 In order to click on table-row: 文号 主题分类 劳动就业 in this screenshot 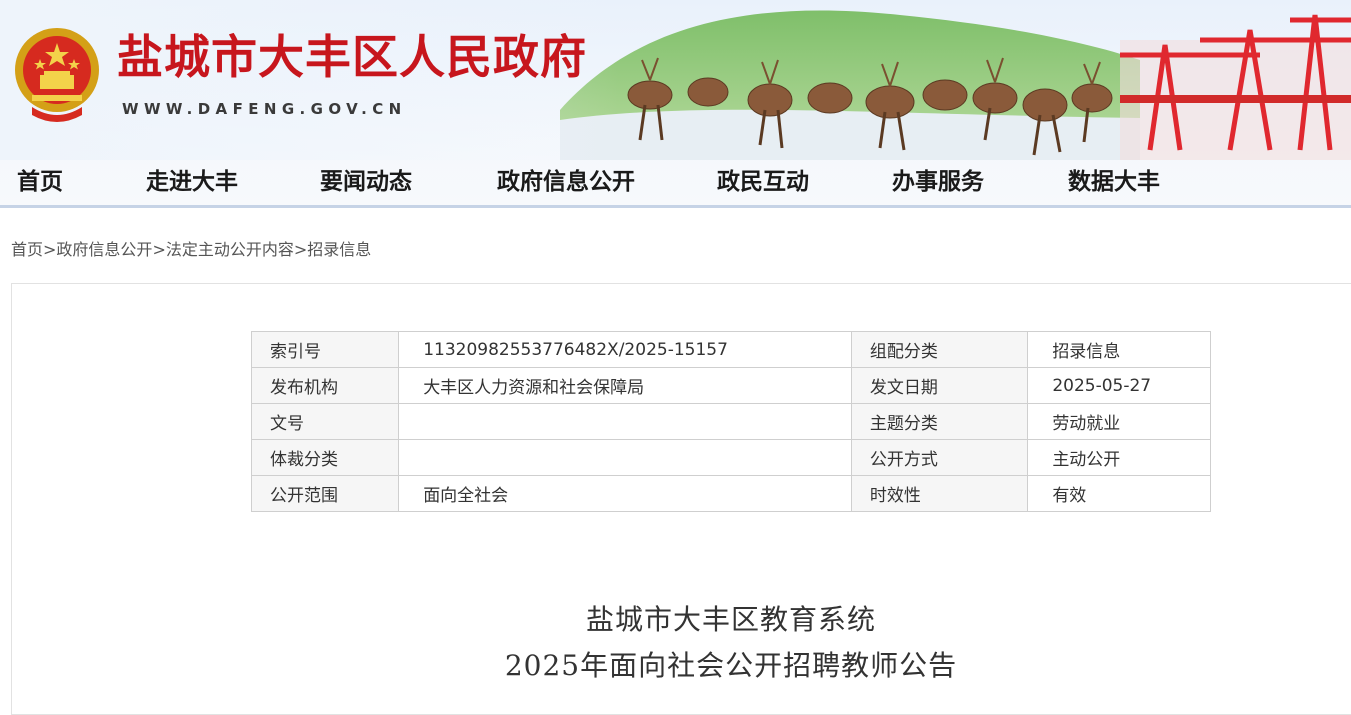, I will do `click(730, 421)`.